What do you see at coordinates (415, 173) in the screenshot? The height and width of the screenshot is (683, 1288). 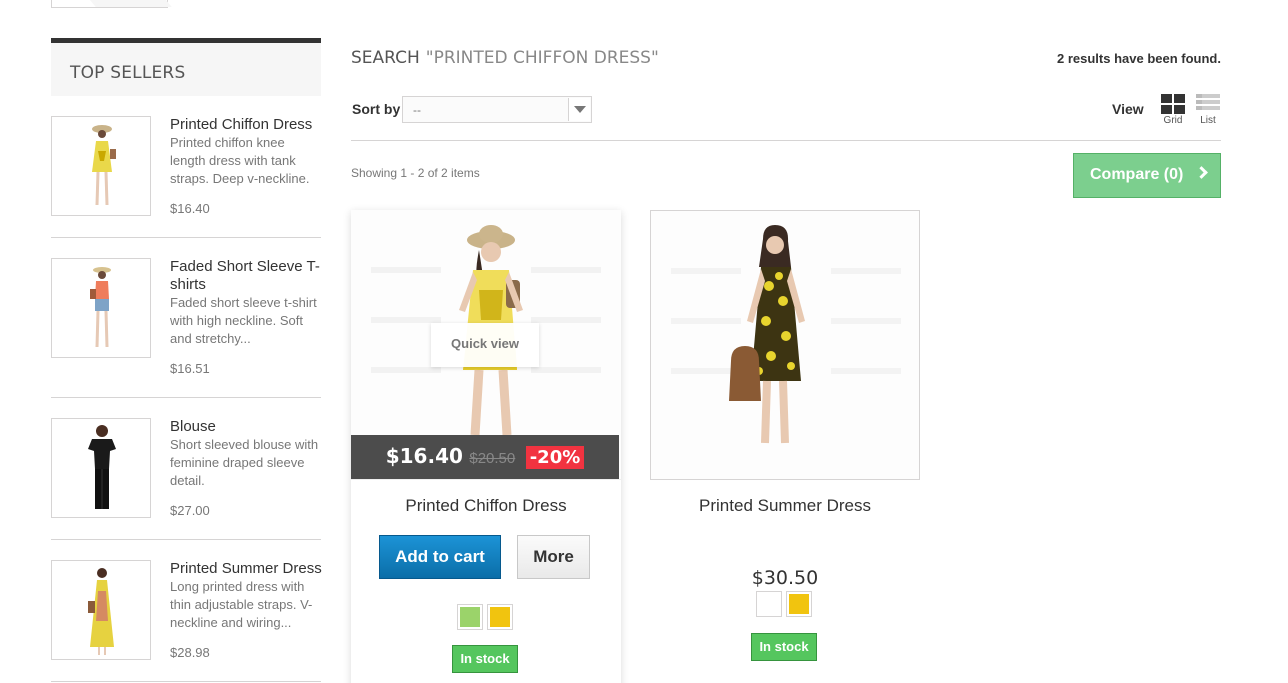 I see `showing-count: Showing 1 - 2 of 2 items` at bounding box center [415, 173].